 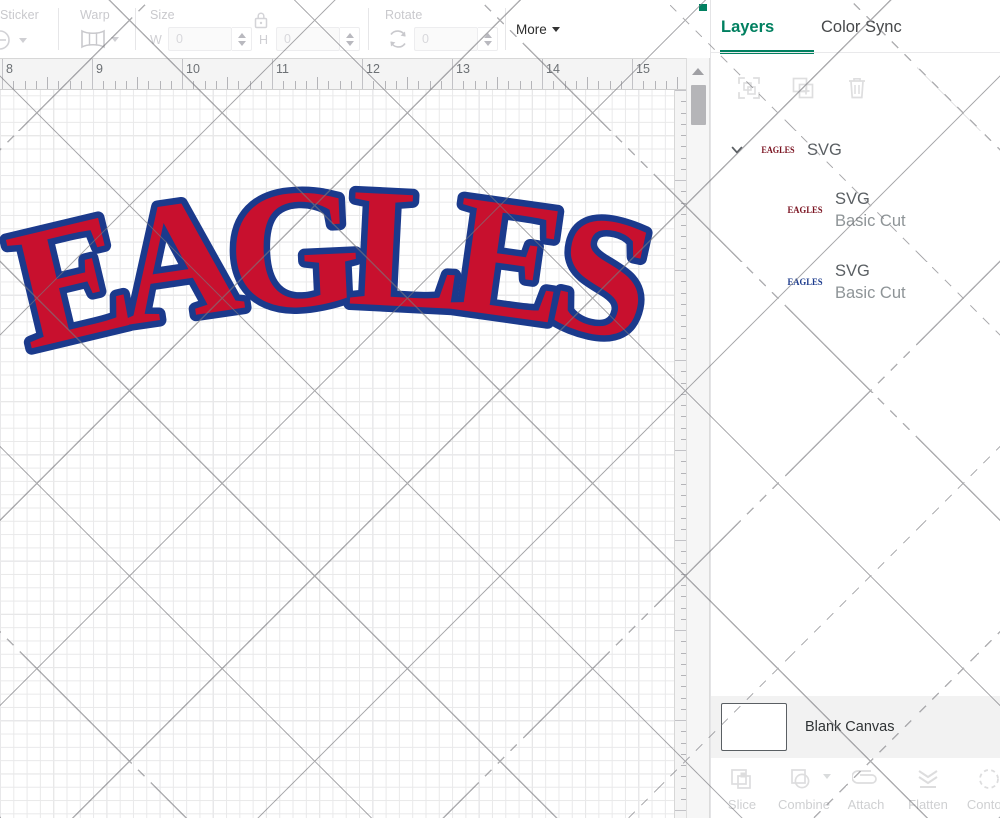 I want to click on layer-name-block: SVG, so click(x=824, y=150).